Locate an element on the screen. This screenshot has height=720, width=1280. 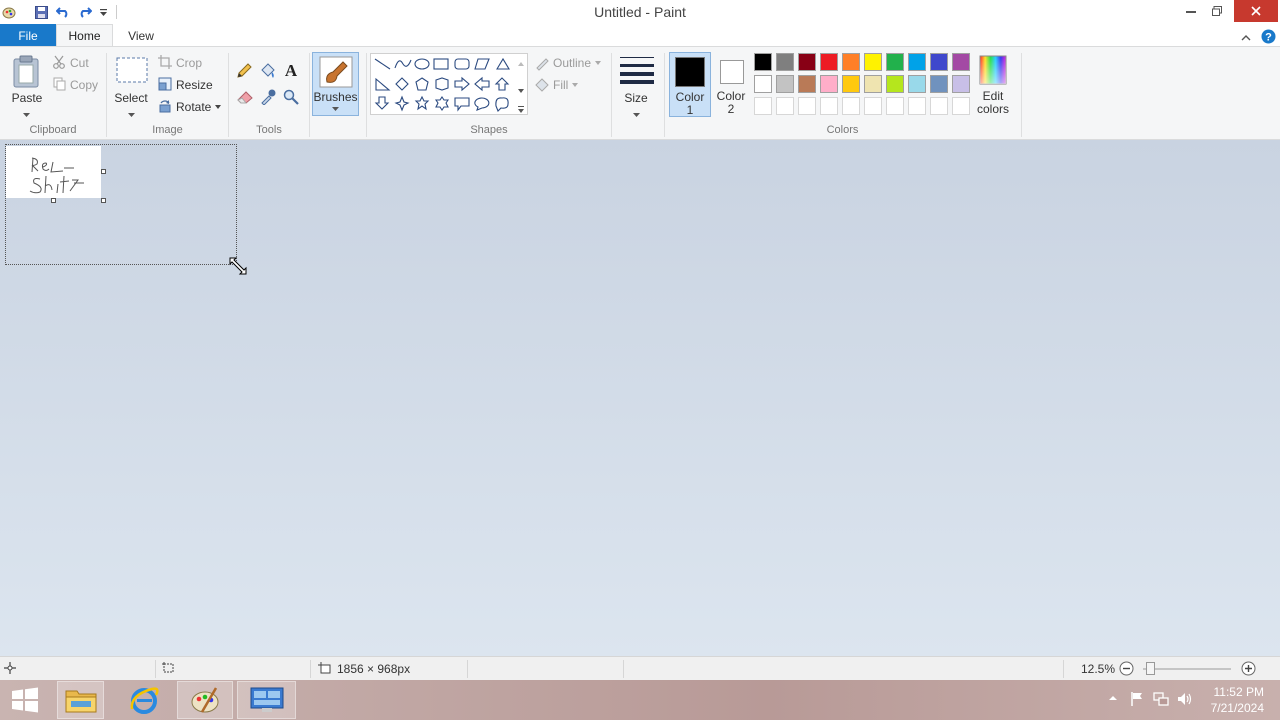
edit-colors-button: Edit colors is located at coordinates (993, 84).